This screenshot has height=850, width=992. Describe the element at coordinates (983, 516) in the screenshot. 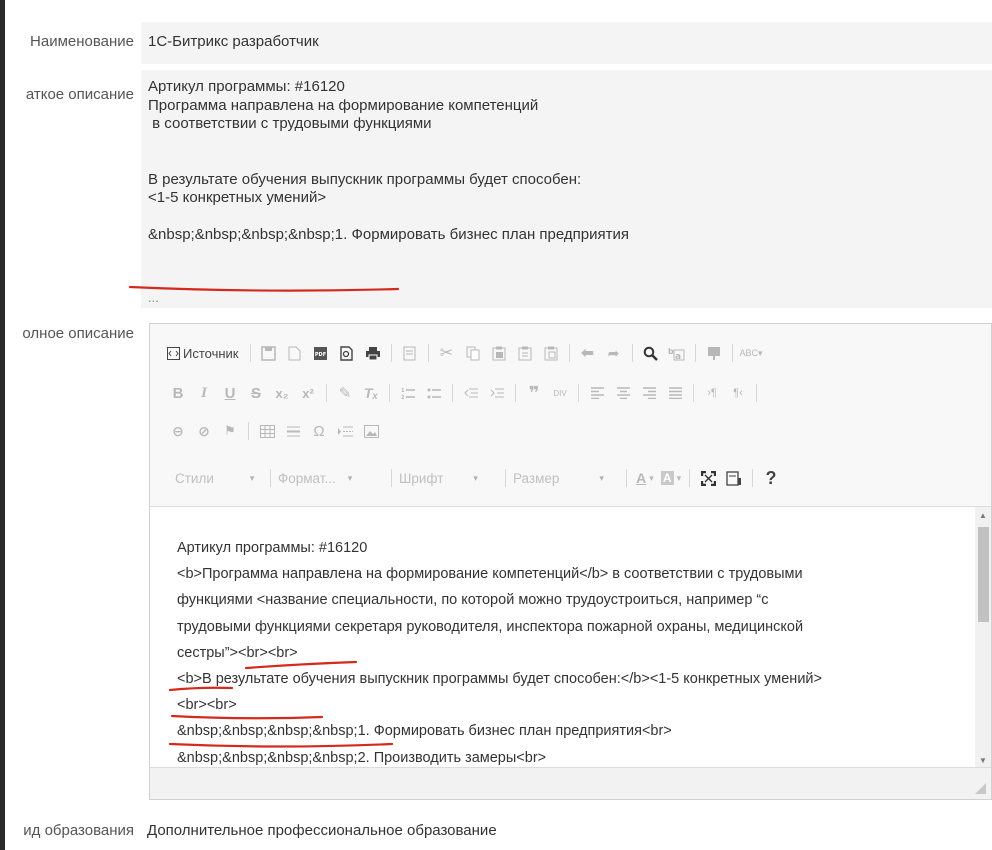

I see `scroll-up-arrow-icon: ▲` at that location.